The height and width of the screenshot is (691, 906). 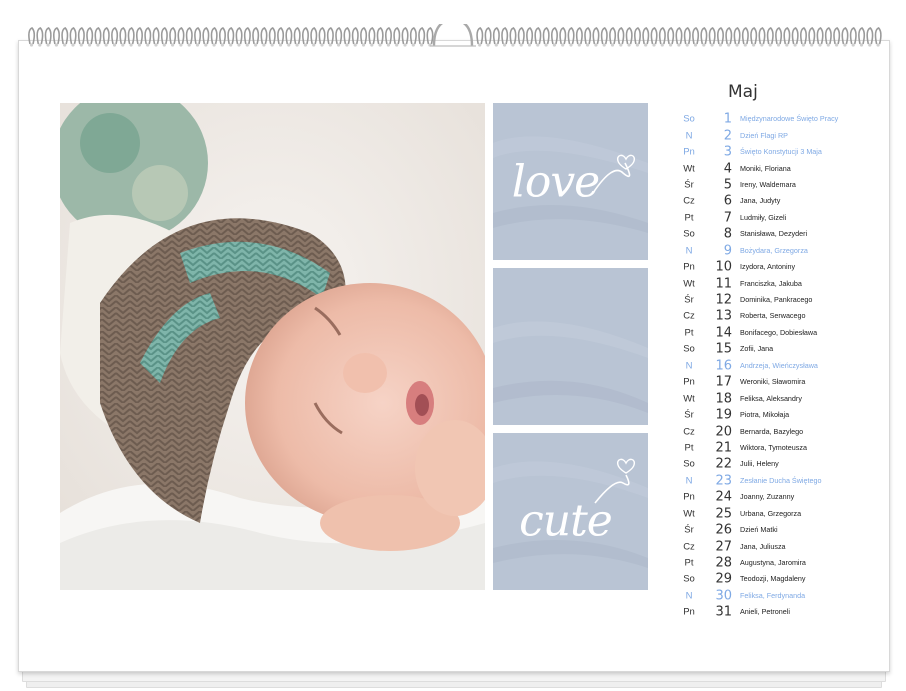 I want to click on plain-tile, so click(x=570, y=346).